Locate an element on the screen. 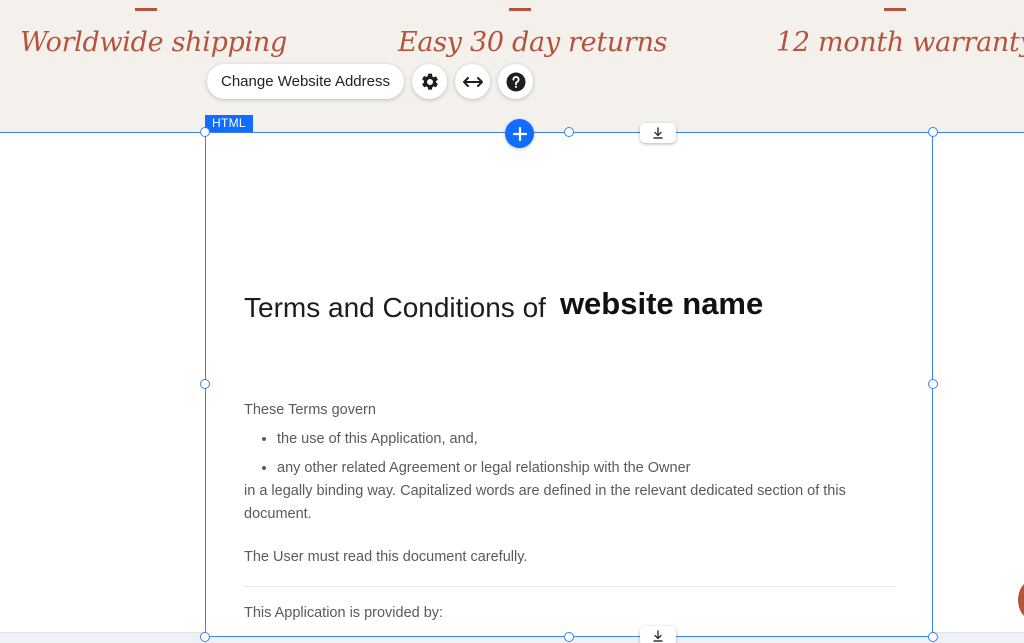 This screenshot has width=1024, height=643. feature-label: 12 month warranty is located at coordinates (900, 42).